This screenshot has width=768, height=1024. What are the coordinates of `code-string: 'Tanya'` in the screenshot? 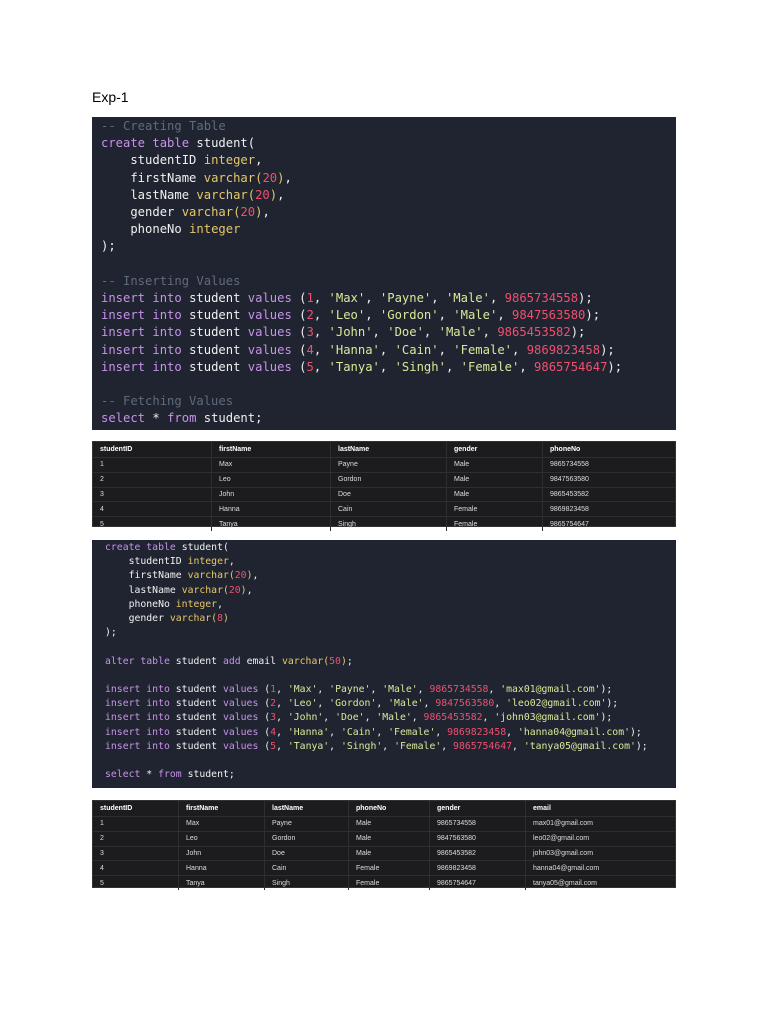 It's located at (308, 746).